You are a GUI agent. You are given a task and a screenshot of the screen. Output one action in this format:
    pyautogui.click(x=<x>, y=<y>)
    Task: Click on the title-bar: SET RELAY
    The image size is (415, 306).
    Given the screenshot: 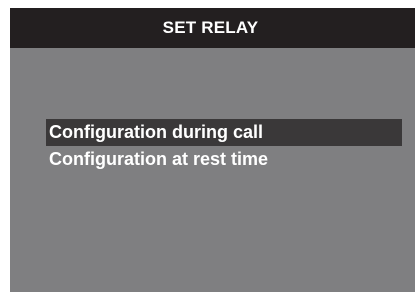 What is the action you would take?
    pyautogui.click(x=212, y=28)
    